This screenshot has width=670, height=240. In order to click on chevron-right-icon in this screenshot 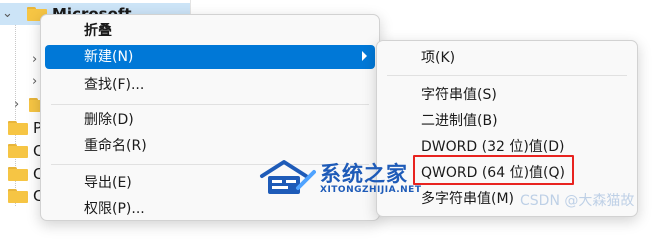, I will do `click(364, 56)`.